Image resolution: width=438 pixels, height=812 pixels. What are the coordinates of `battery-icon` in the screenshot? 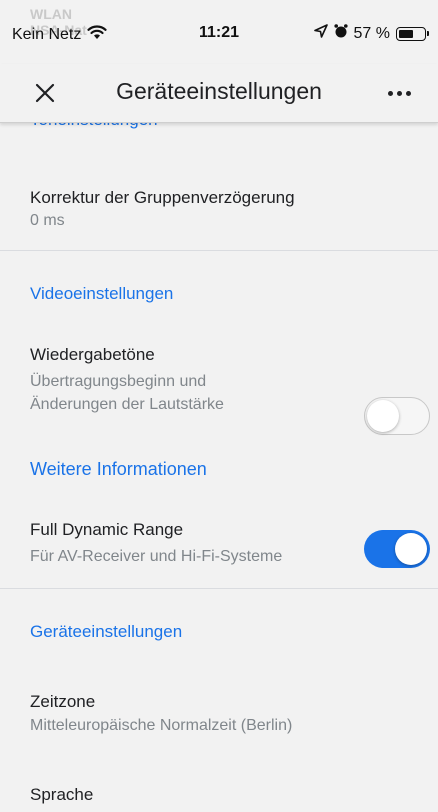 It's located at (412, 33).